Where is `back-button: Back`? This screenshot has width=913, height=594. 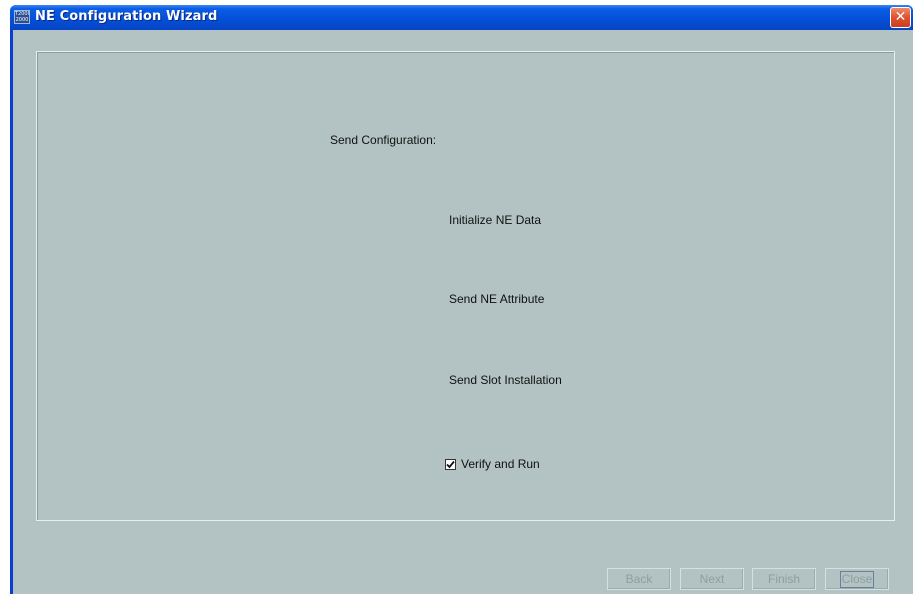 back-button: Back is located at coordinates (639, 579).